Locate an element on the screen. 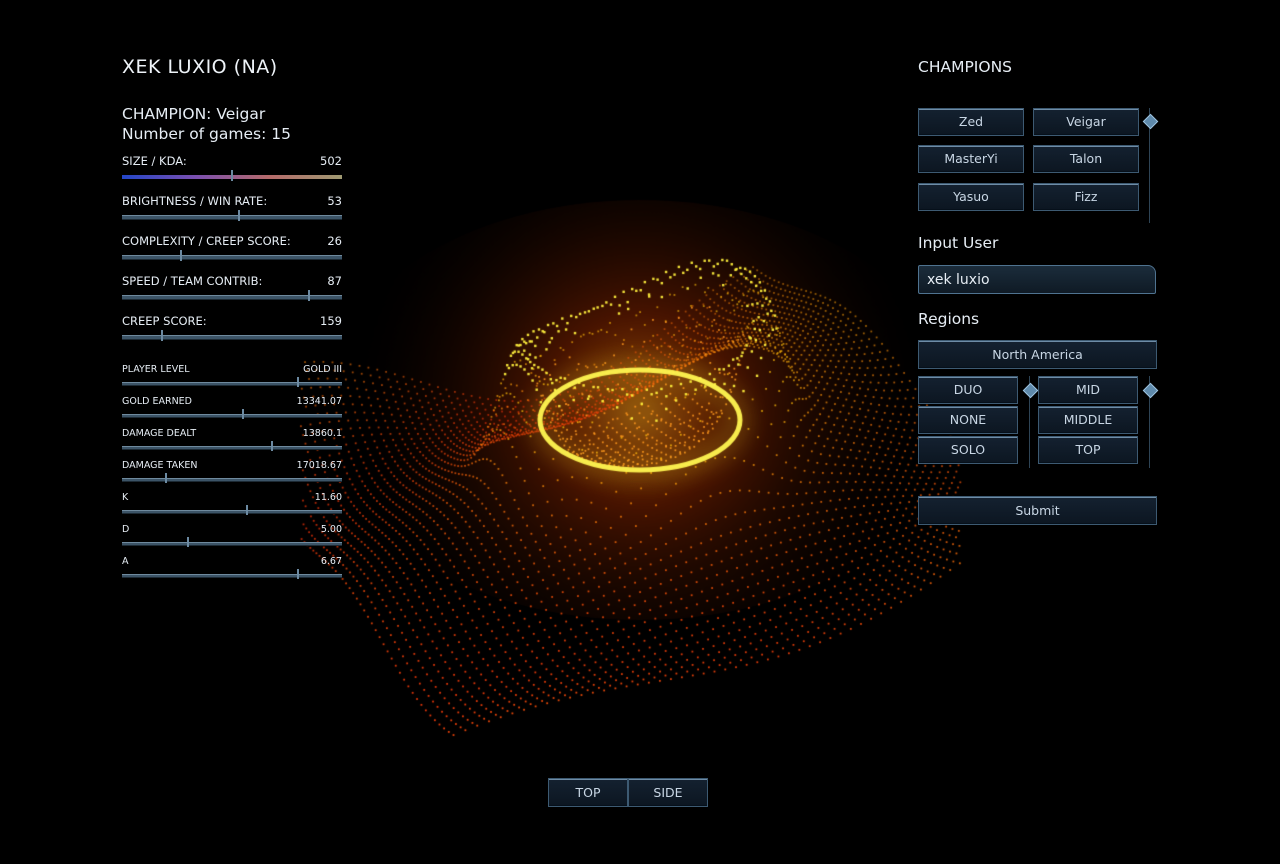 This screenshot has width=1280, height=864. champion-button-fizz: Fizz is located at coordinates (1086, 197).